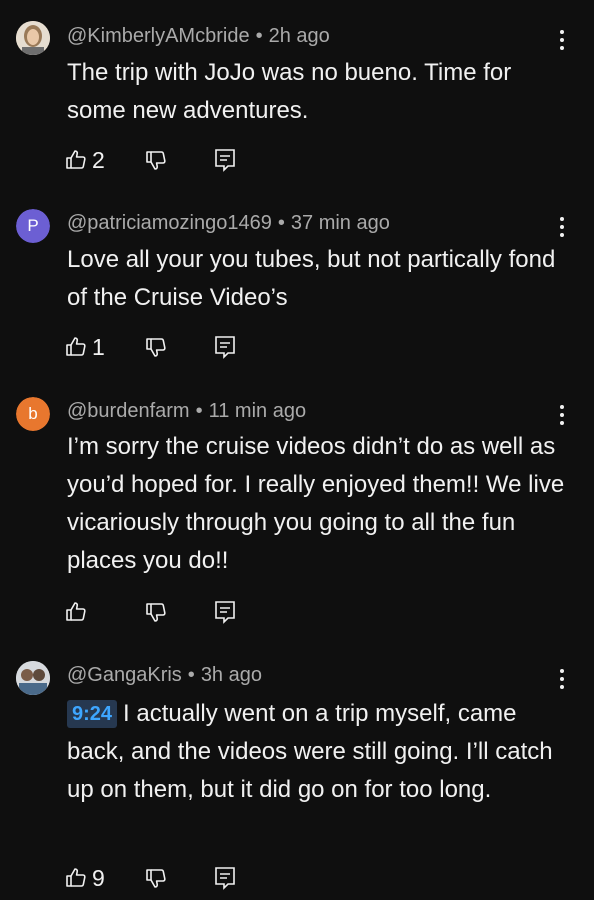 This screenshot has height=900, width=594. I want to click on comment-age: 11 min ago, so click(257, 411).